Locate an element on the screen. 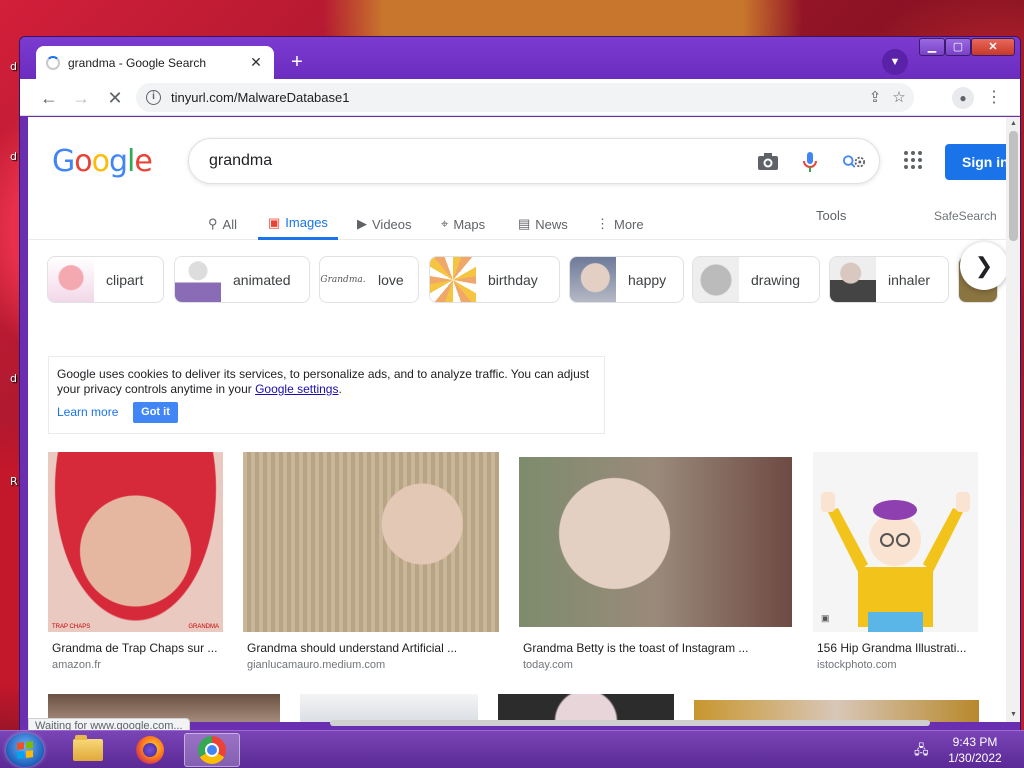  tab-maps: ⌖ Maps is located at coordinates (463, 224).